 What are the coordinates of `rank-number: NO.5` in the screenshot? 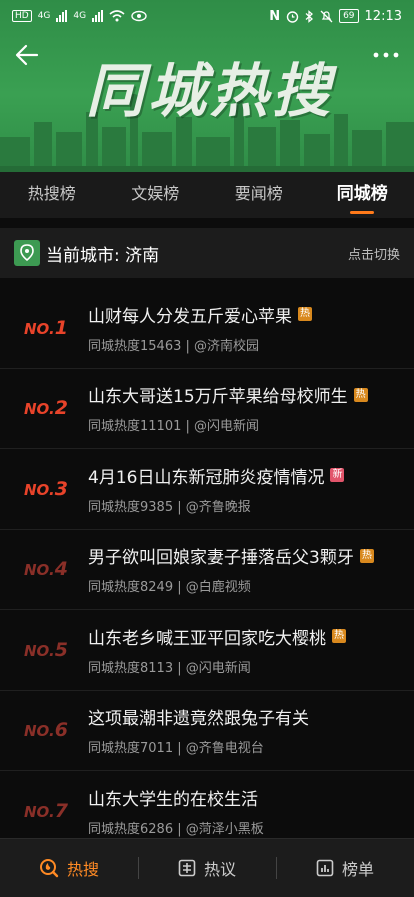 It's located at (44, 650).